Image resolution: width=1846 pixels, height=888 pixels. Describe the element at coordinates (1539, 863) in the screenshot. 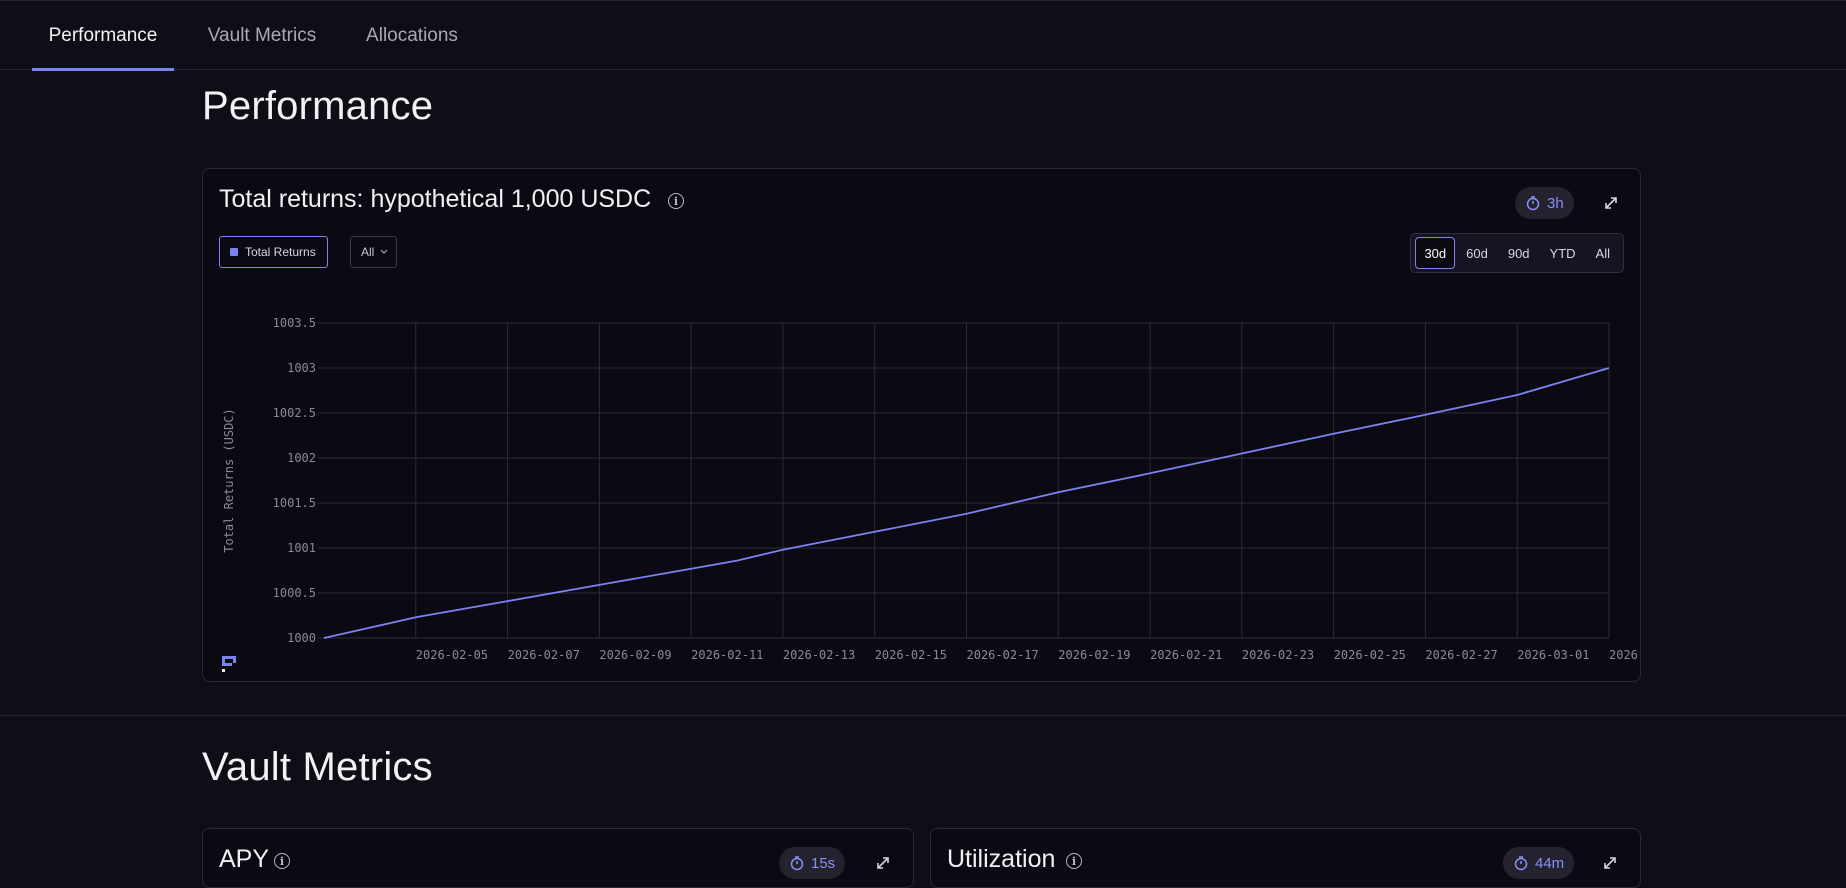

I see `utilization-refresh-timer: 44m` at that location.